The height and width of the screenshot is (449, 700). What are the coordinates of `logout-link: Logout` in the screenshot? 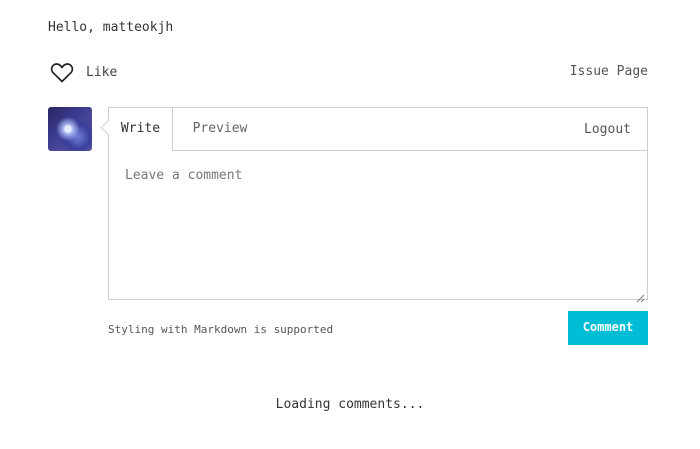 It's located at (607, 129).